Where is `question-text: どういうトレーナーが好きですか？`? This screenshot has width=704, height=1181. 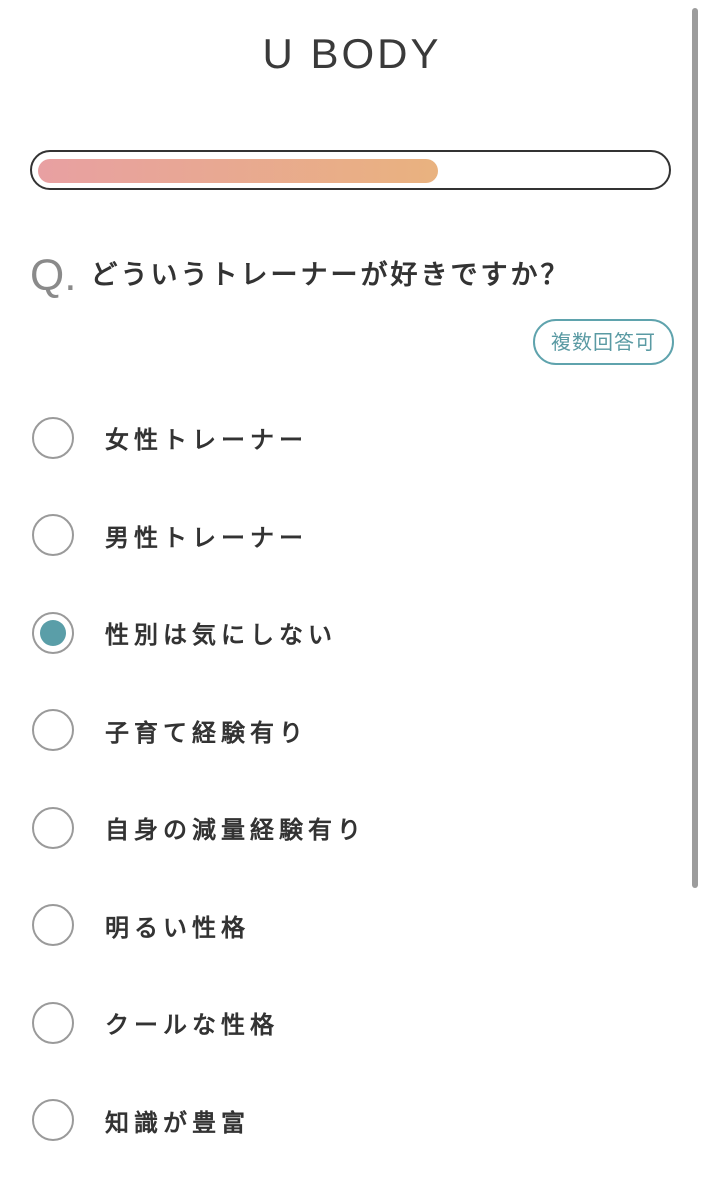
question-text: どういうトレーナーが好きですか？ is located at coordinates (330, 275).